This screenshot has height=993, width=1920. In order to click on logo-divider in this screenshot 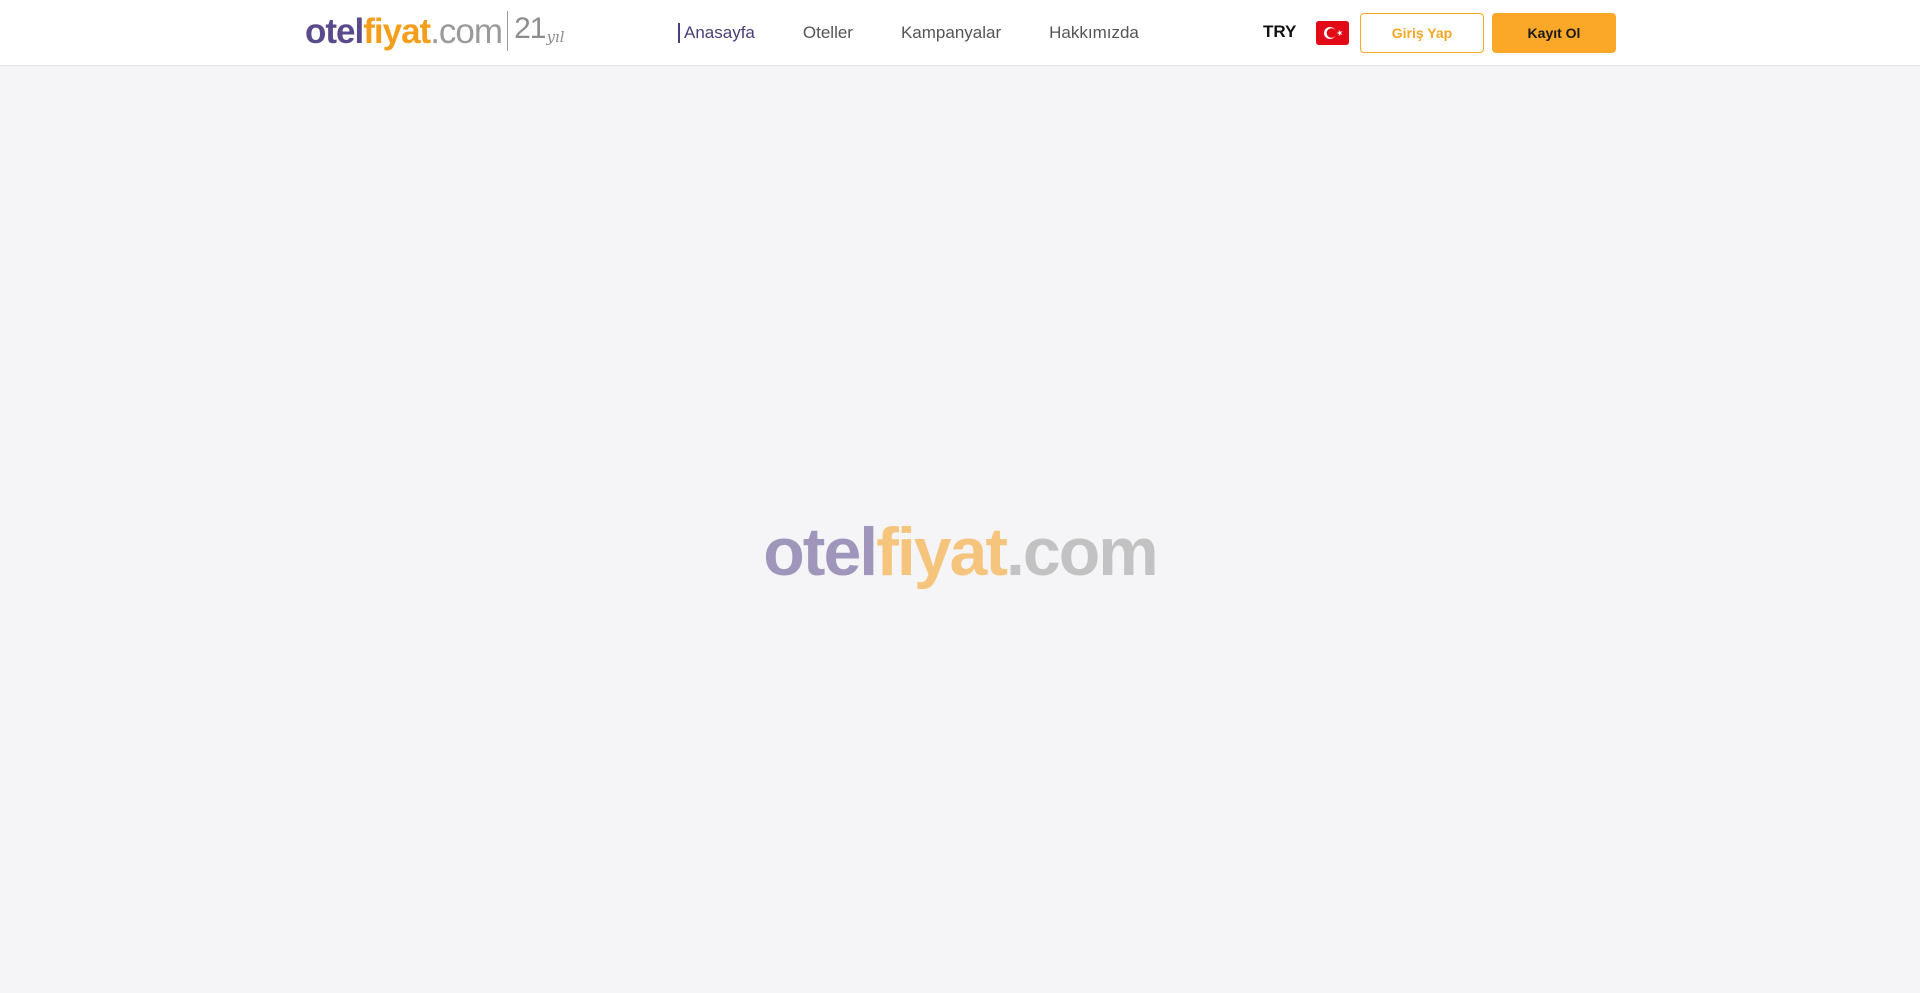, I will do `click(508, 31)`.